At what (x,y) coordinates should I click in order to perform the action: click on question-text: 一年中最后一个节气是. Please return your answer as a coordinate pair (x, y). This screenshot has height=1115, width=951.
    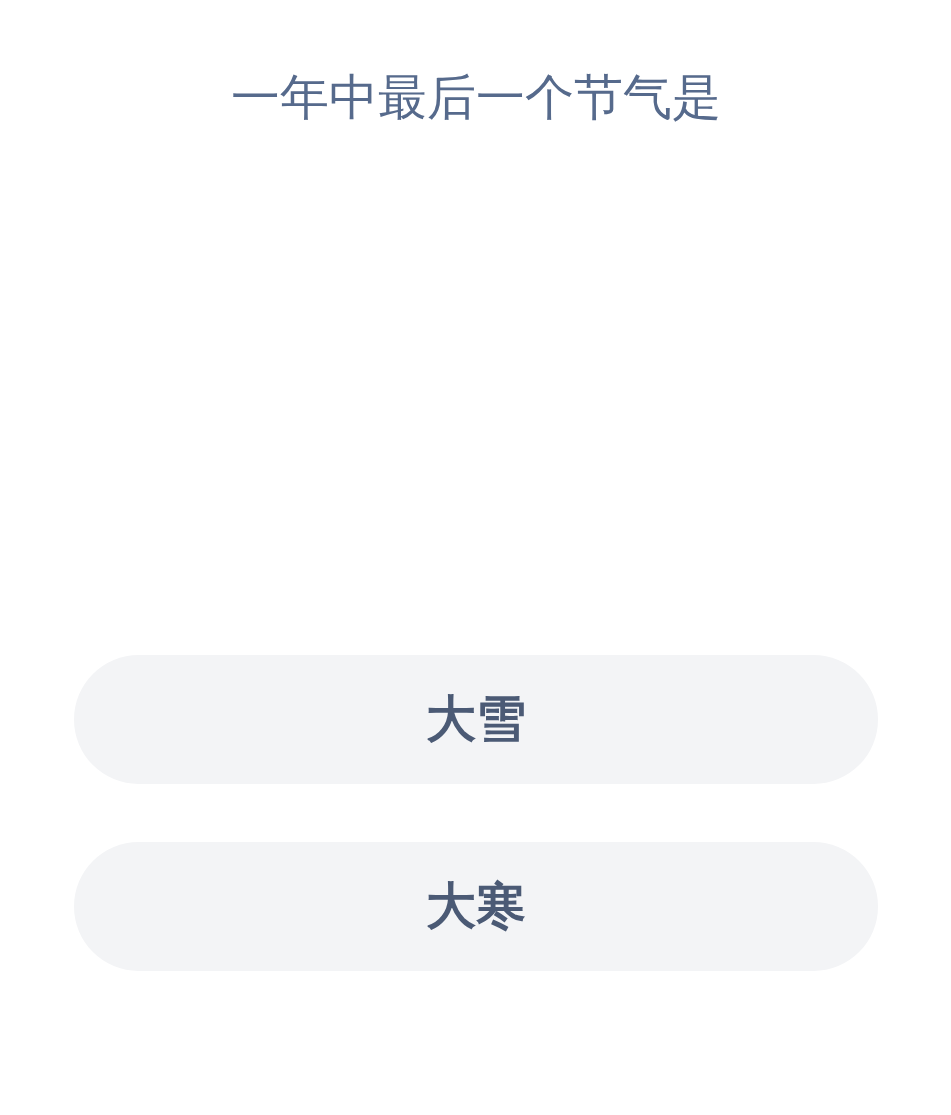
    Looking at the image, I should click on (475, 98).